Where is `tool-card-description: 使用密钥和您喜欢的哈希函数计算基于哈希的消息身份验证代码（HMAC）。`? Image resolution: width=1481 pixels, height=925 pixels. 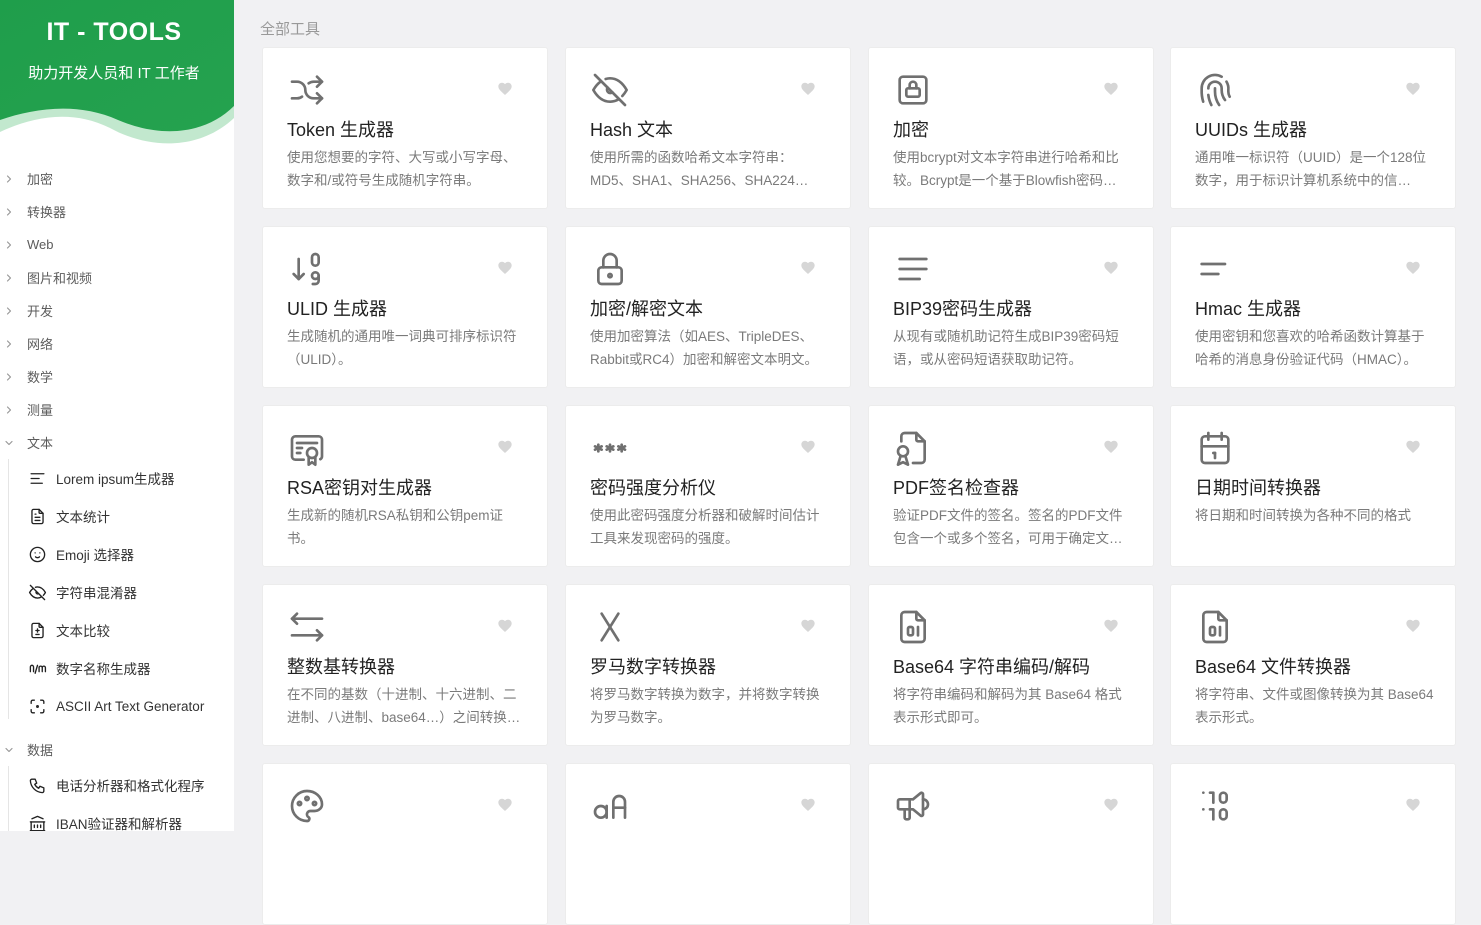 tool-card-description: 使用密钥和您喜欢的哈希函数计算基于哈希的消息身份验证代码（HMAC）。 is located at coordinates (1310, 348).